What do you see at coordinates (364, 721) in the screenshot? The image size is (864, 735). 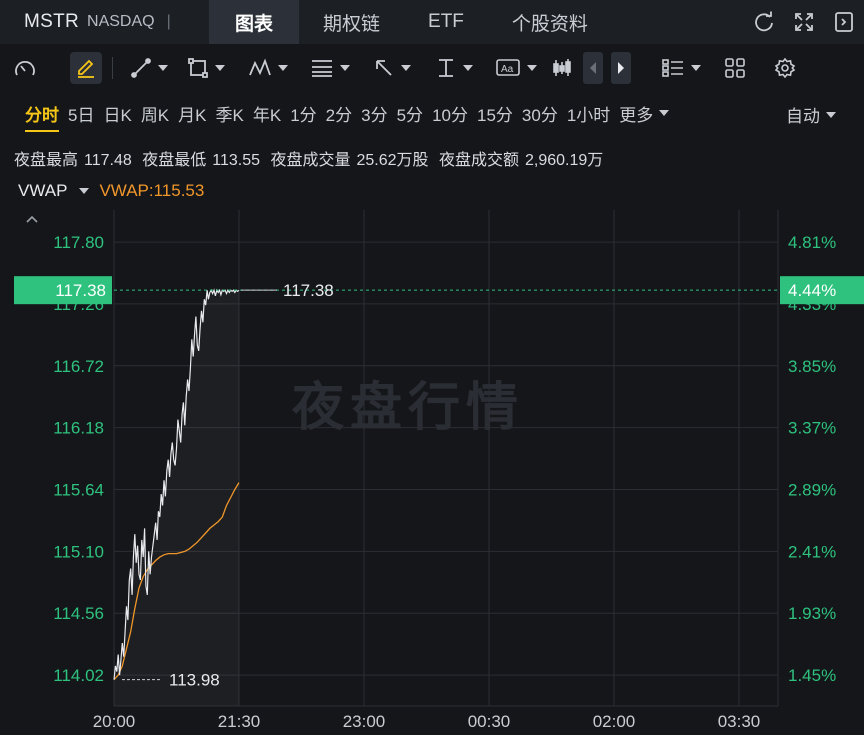 I see `x-tick-label: 23:00` at bounding box center [364, 721].